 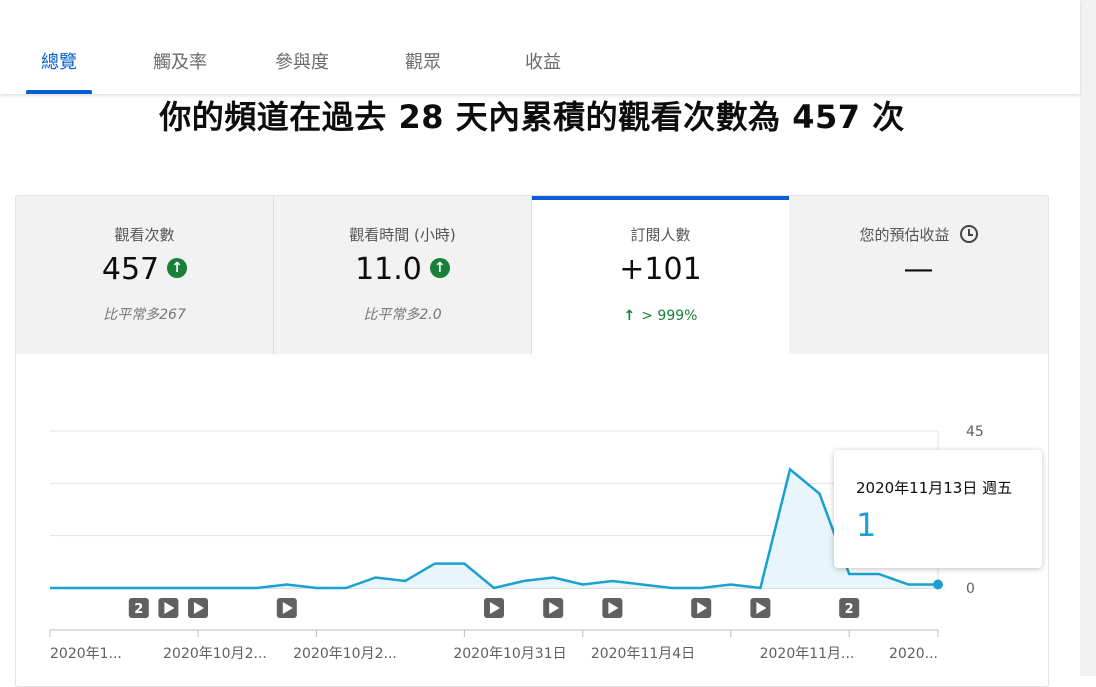 I want to click on tab-overview: 總覽, so click(x=59, y=62).